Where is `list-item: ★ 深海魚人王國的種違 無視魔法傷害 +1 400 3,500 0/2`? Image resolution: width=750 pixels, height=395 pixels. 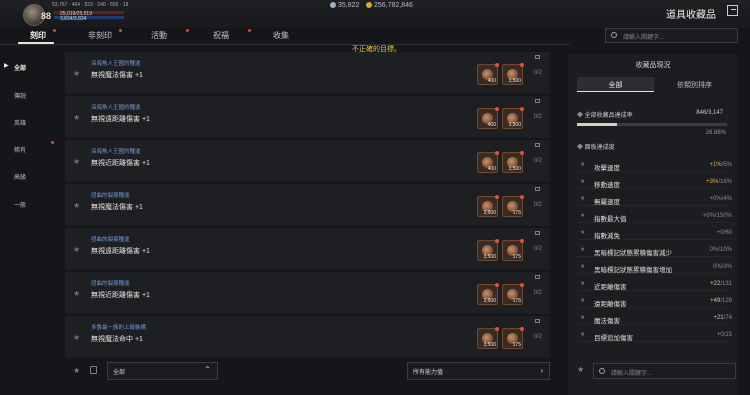
list-item: ★ 深海魚人王國的種違 無視魔法傷害 +1 400 3,500 0/2 is located at coordinates (307, 73).